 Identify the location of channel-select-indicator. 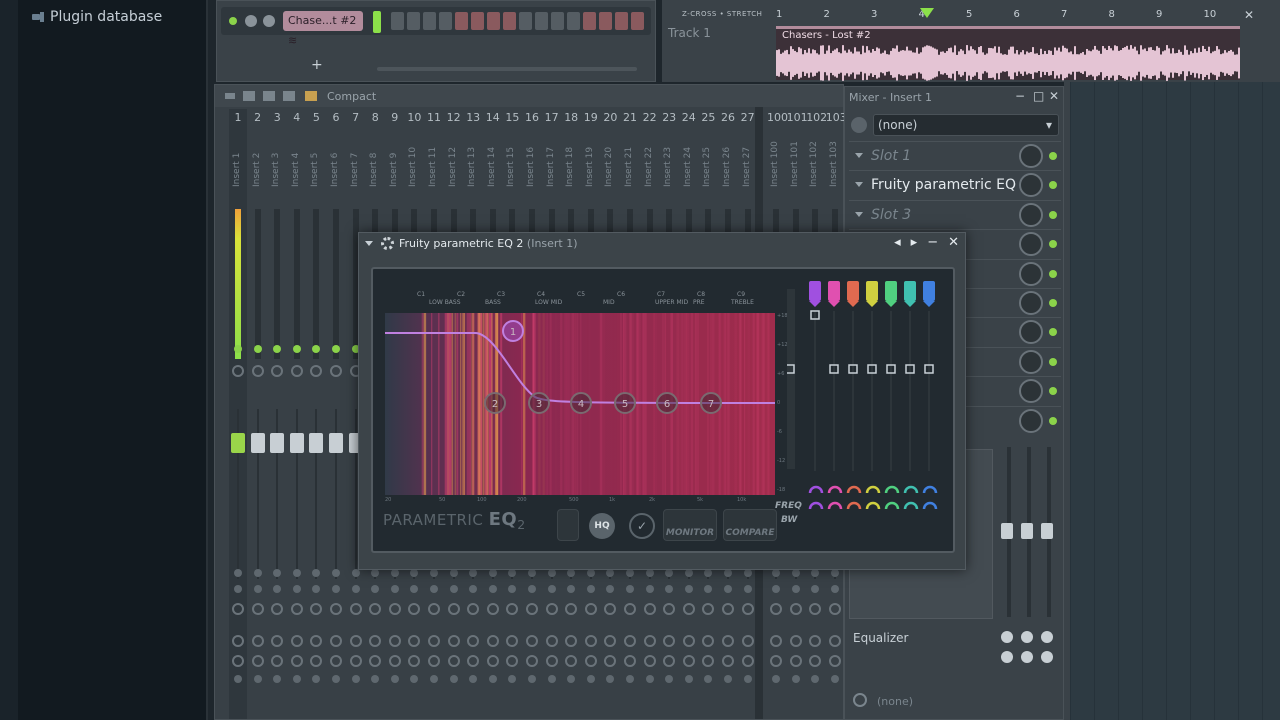
(377, 22).